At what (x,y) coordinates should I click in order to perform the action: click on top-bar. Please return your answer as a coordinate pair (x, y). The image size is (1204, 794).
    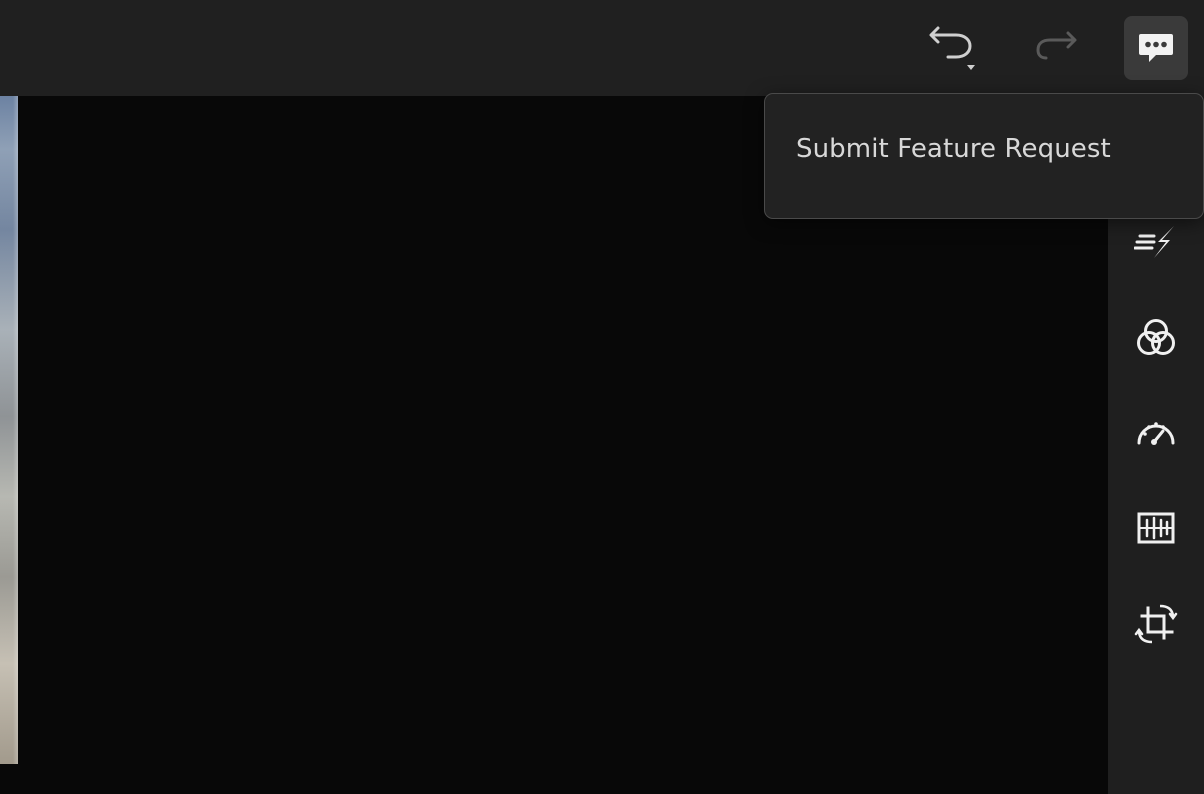
    Looking at the image, I should click on (602, 48).